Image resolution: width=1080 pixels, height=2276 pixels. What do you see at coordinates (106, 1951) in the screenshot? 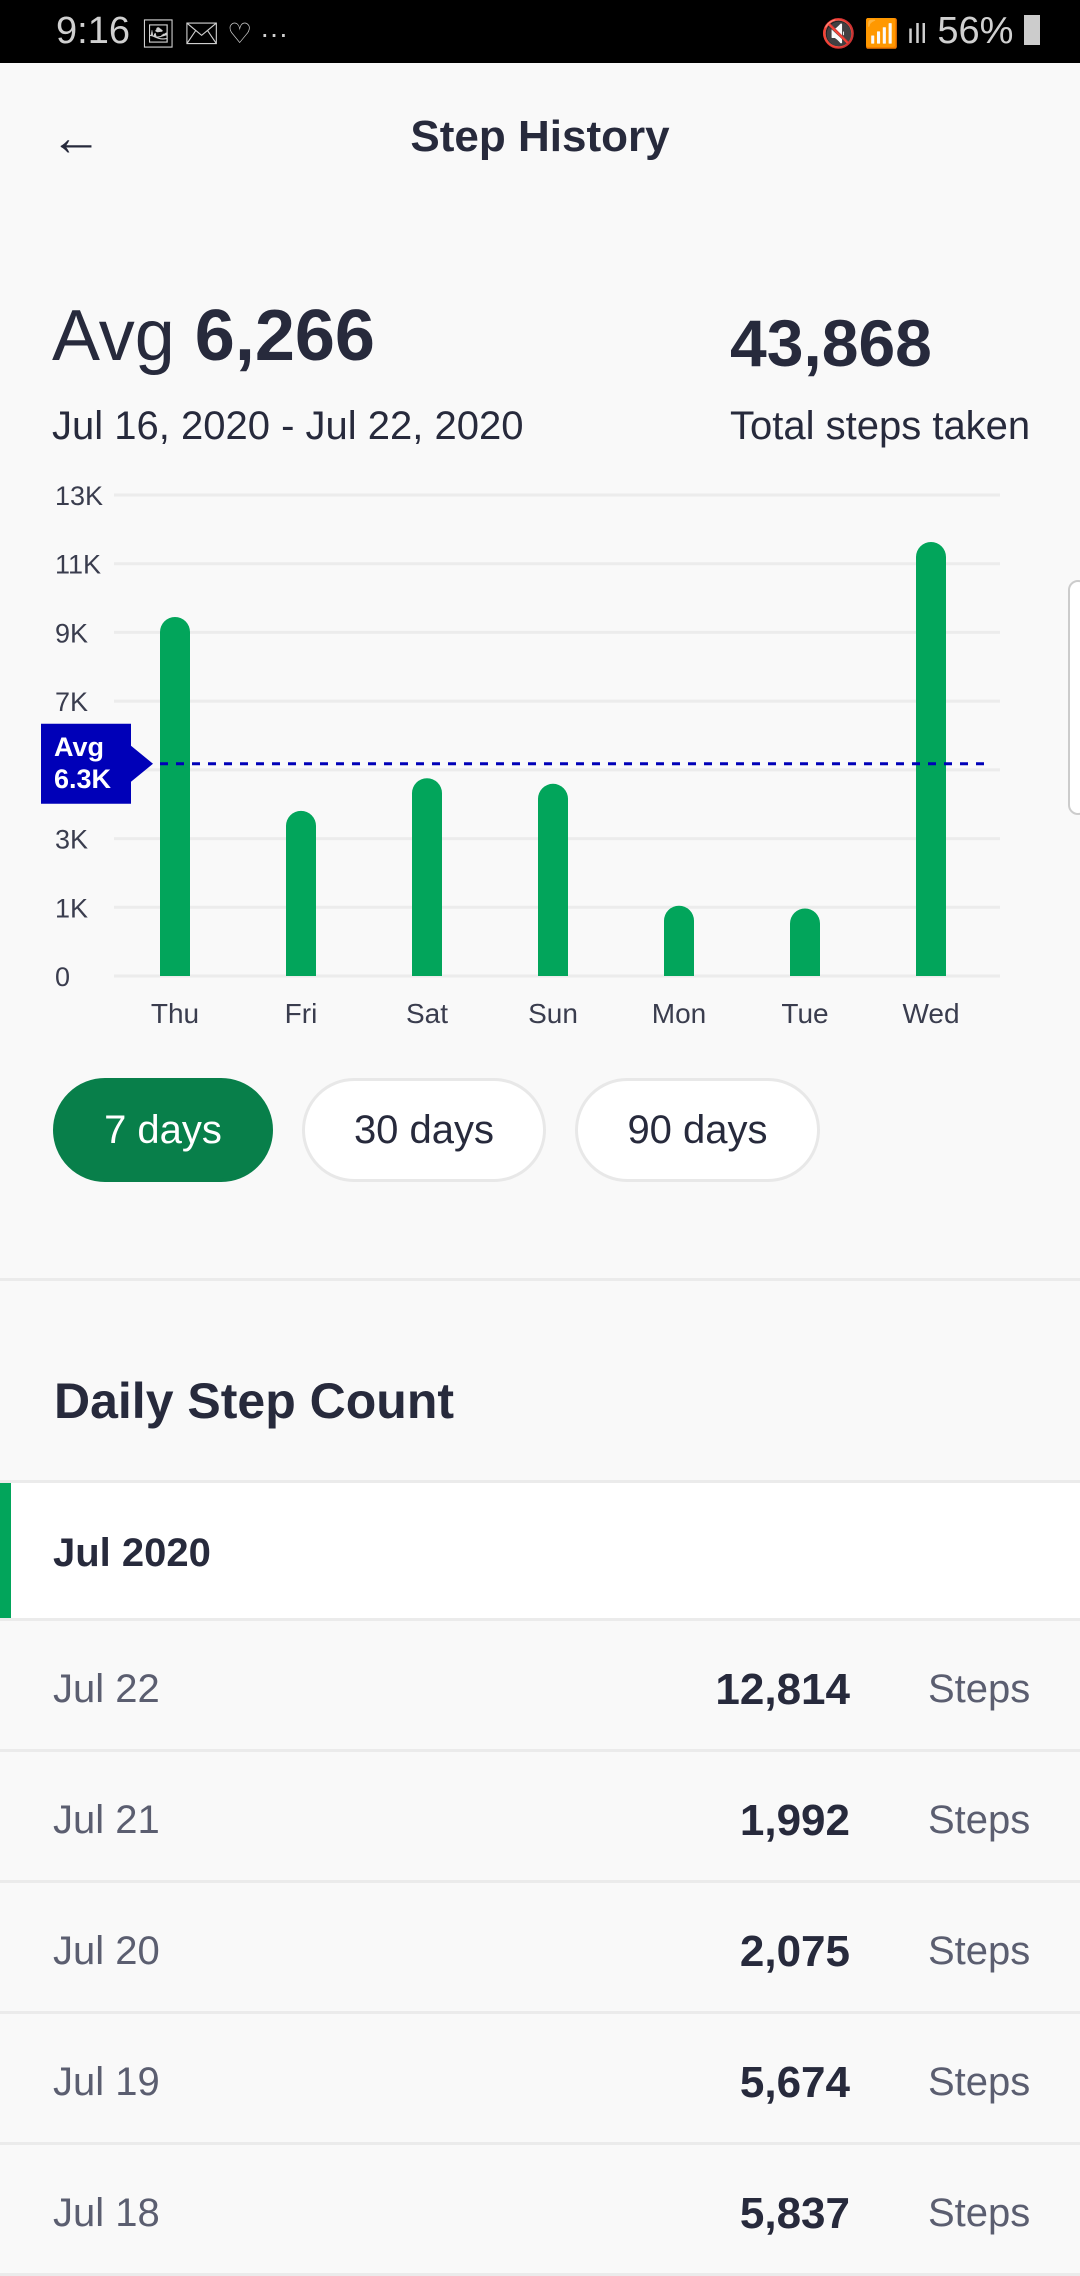
I see `row-date: Jul 20` at bounding box center [106, 1951].